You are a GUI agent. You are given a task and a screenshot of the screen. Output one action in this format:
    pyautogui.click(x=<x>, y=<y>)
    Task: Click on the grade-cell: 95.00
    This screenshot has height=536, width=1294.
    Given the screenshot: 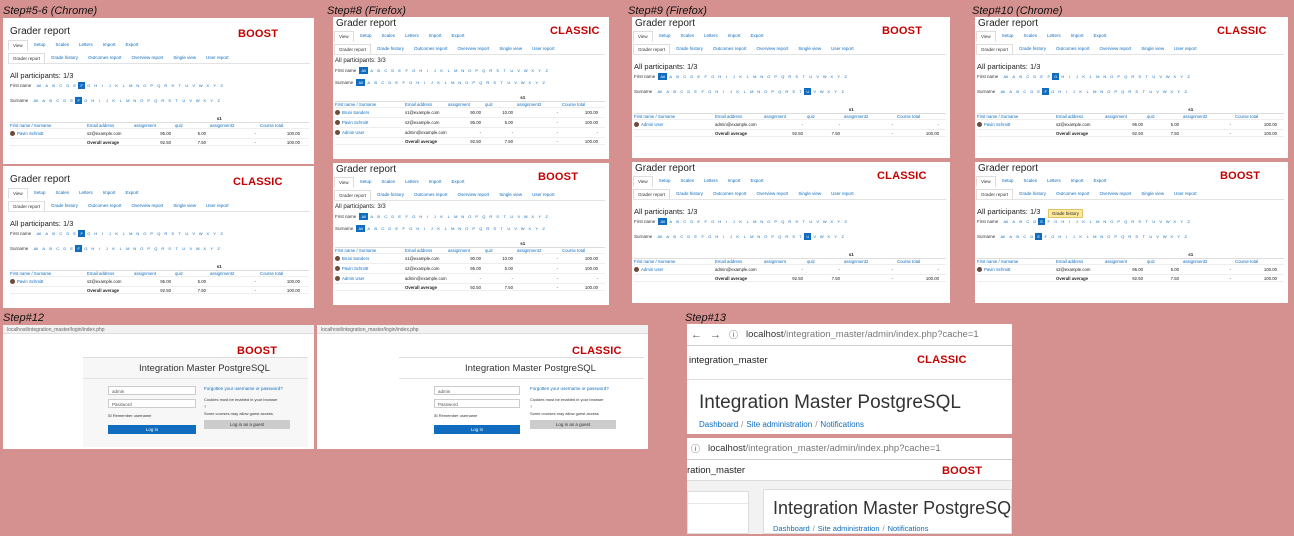 What is the action you would take?
    pyautogui.click(x=1126, y=124)
    